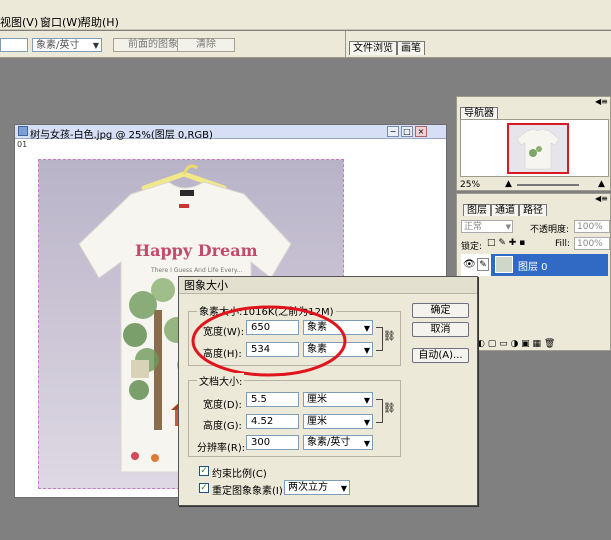 This screenshot has height=540, width=611. What do you see at coordinates (249, 491) in the screenshot?
I see `resample-label: 重定图象象素(I):` at bounding box center [249, 491].